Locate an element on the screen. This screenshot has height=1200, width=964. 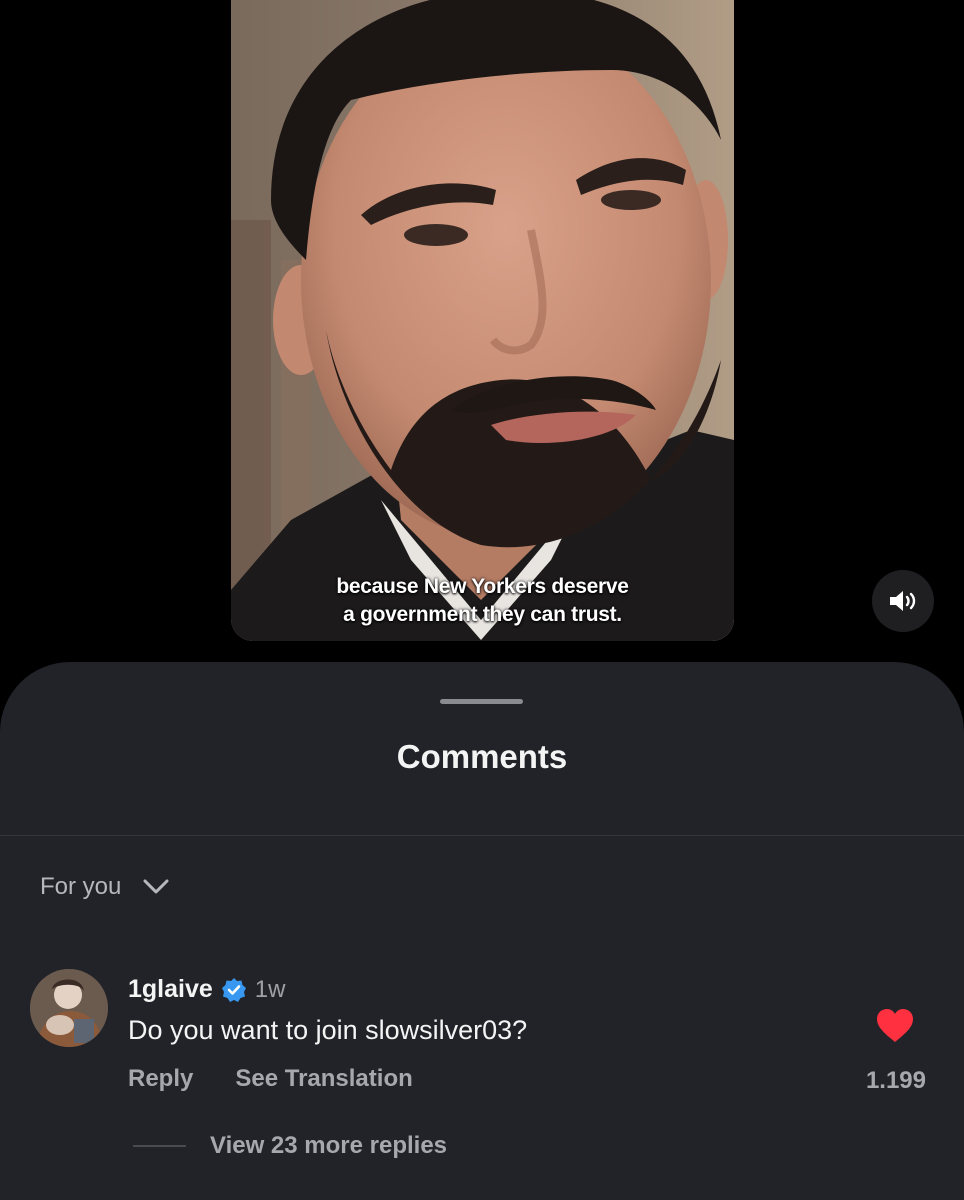
sheet-drag-handle is located at coordinates (481, 701).